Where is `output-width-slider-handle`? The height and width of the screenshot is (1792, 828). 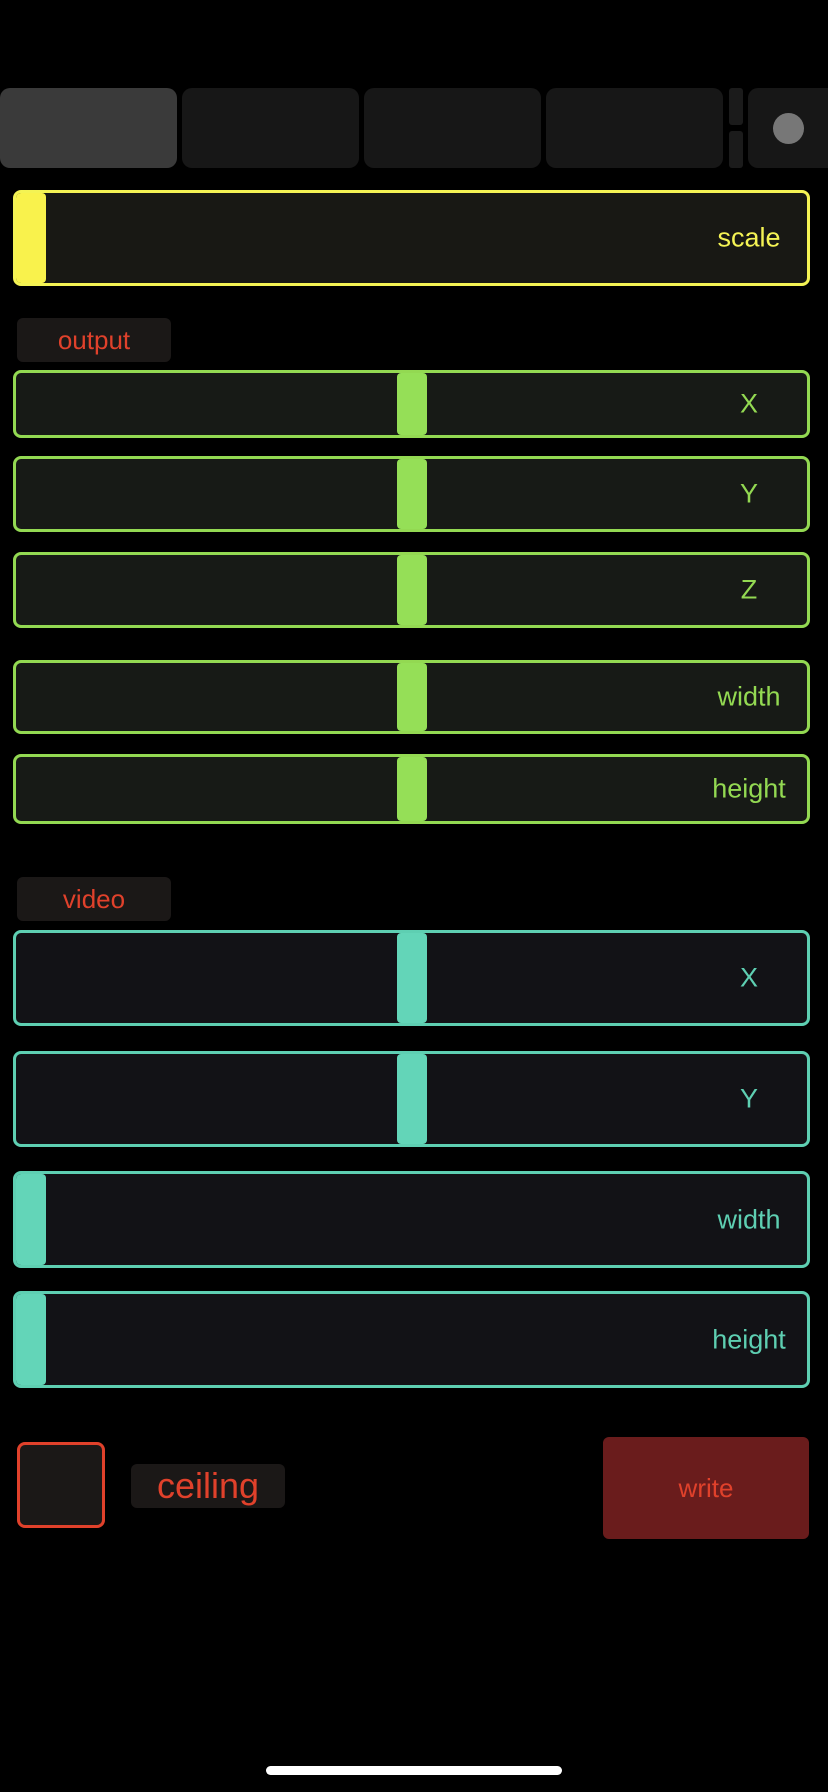 output-width-slider-handle is located at coordinates (411, 697).